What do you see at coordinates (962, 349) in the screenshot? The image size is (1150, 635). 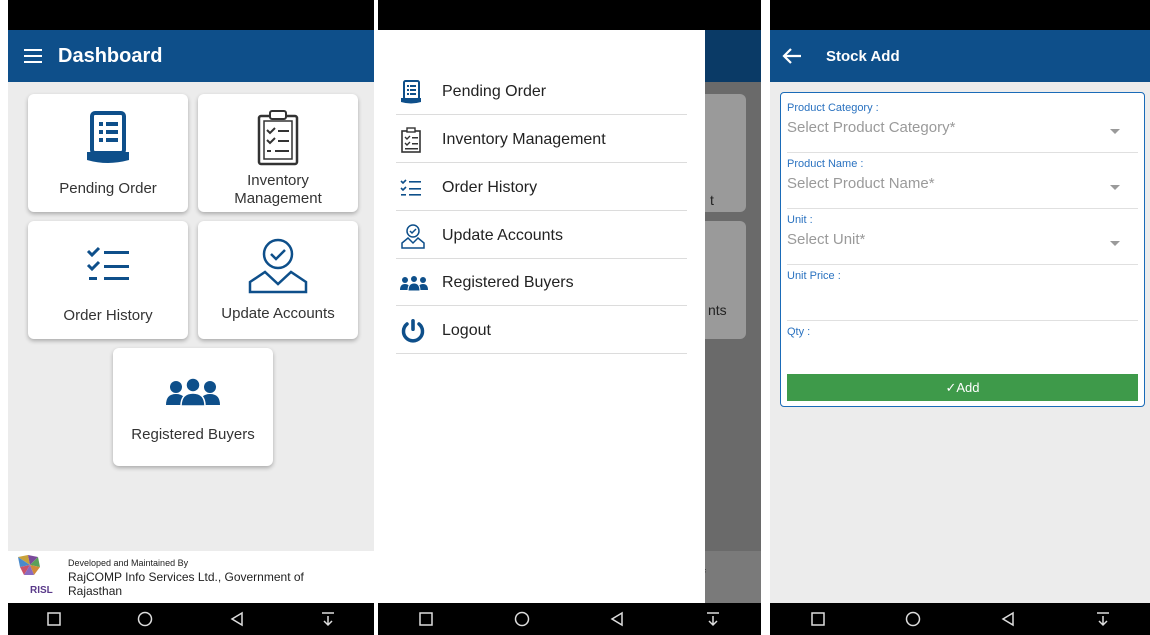 I see `qty-input: Qty :` at bounding box center [962, 349].